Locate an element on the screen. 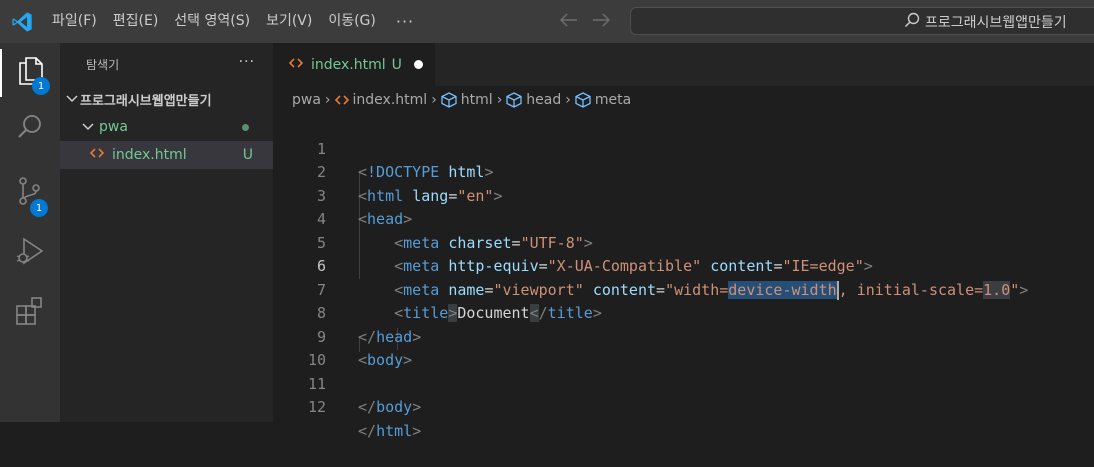  breadcrumb-folder: pwa is located at coordinates (306, 100).